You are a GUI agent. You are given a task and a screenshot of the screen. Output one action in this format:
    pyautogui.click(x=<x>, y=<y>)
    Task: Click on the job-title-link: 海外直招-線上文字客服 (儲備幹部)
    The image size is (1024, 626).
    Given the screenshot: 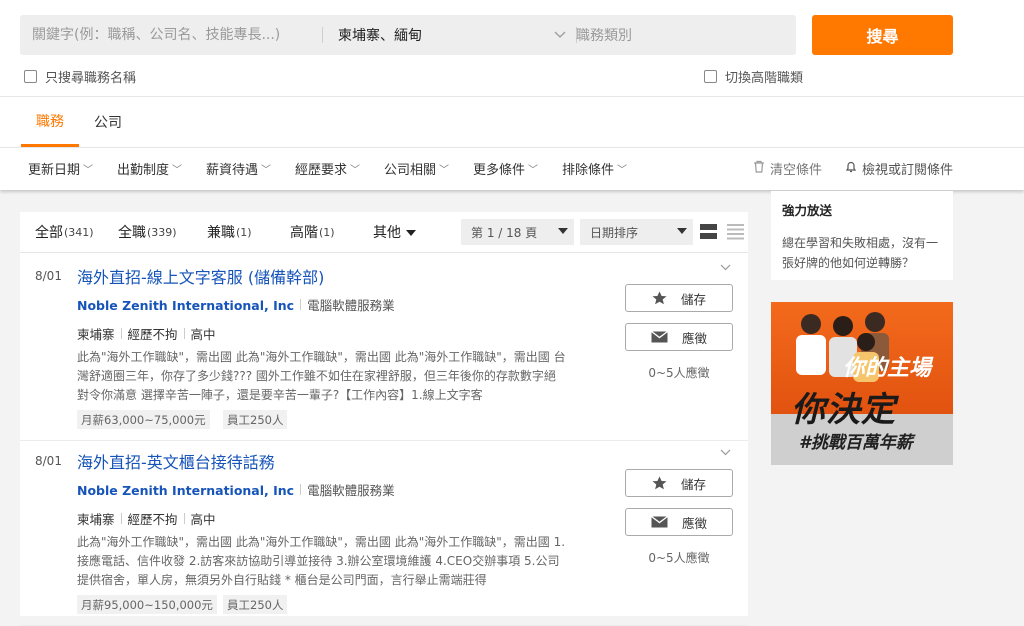 What is the action you would take?
    pyautogui.click(x=200, y=276)
    